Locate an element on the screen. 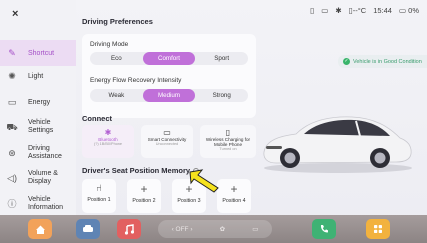 This screenshot has height=243, width=427. mode-sport-option: Sport is located at coordinates (221, 58).